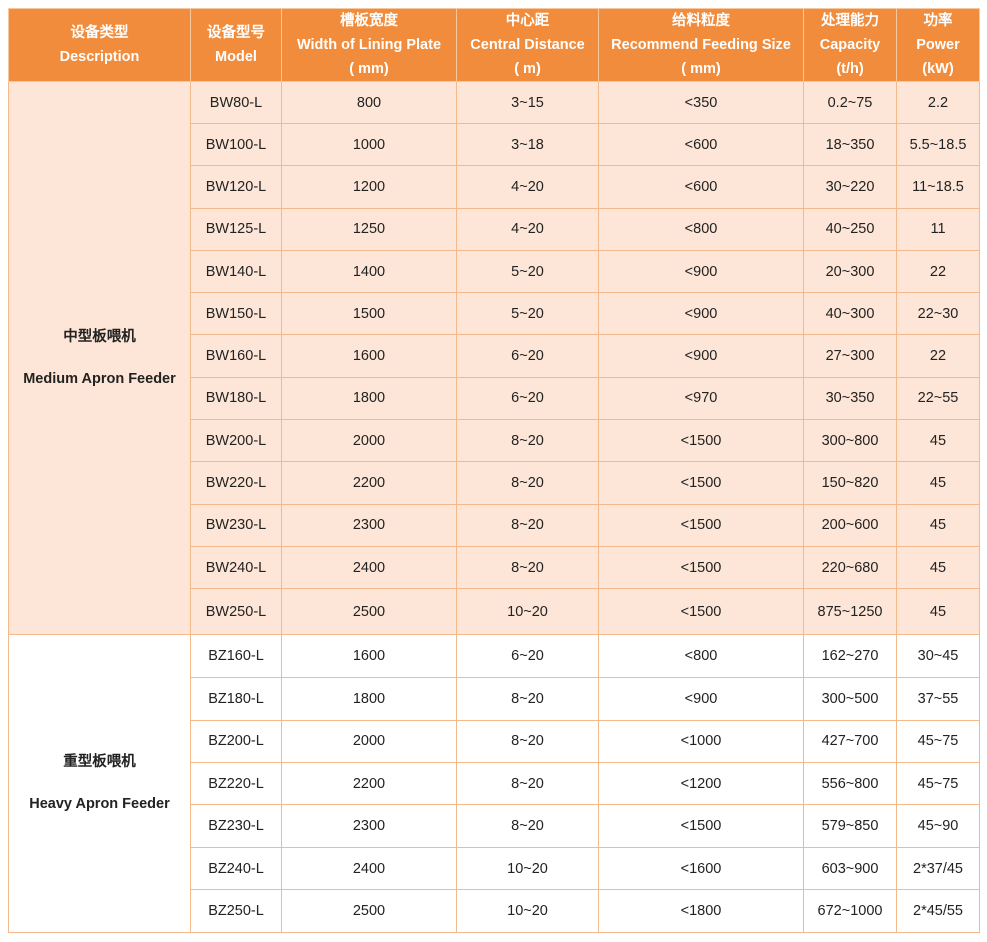 Image resolution: width=987 pixels, height=942 pixels. What do you see at coordinates (701, 102) in the screenshot?
I see `feeding-size-cell: <350` at bounding box center [701, 102].